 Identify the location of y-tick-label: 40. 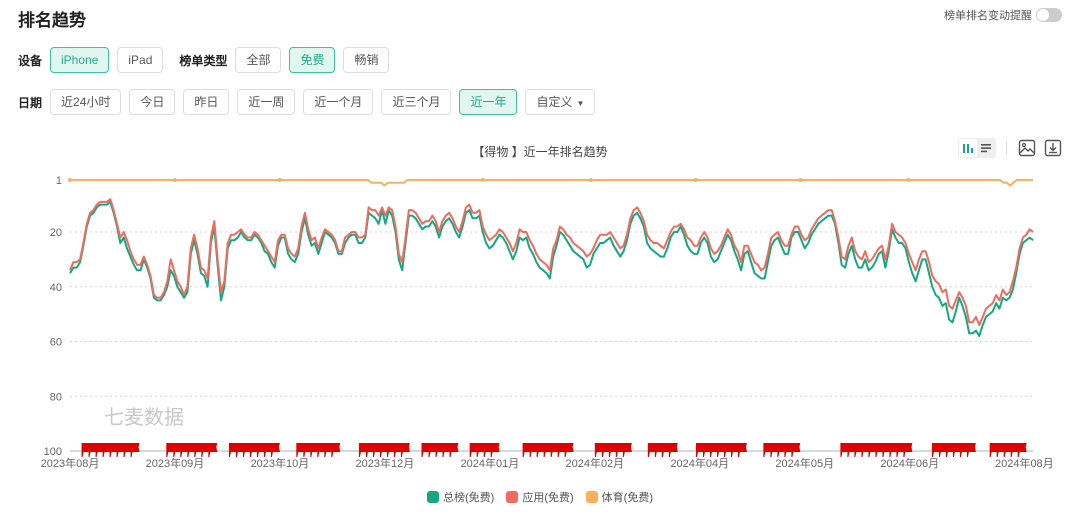
(56, 288).